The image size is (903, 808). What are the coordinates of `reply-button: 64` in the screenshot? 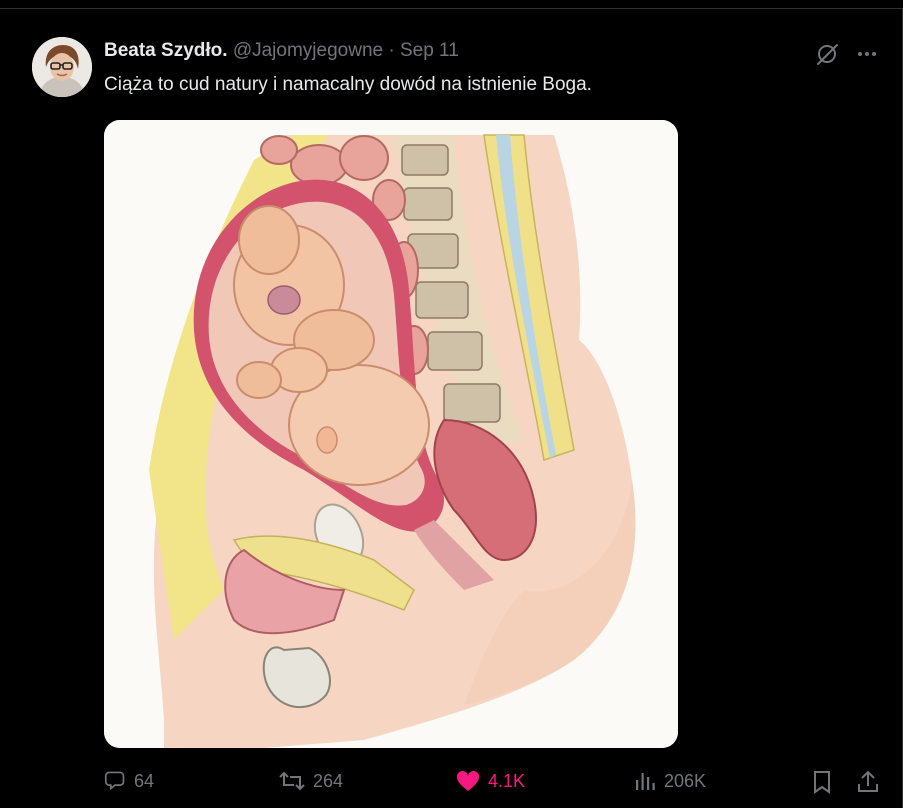 It's located at (129, 781).